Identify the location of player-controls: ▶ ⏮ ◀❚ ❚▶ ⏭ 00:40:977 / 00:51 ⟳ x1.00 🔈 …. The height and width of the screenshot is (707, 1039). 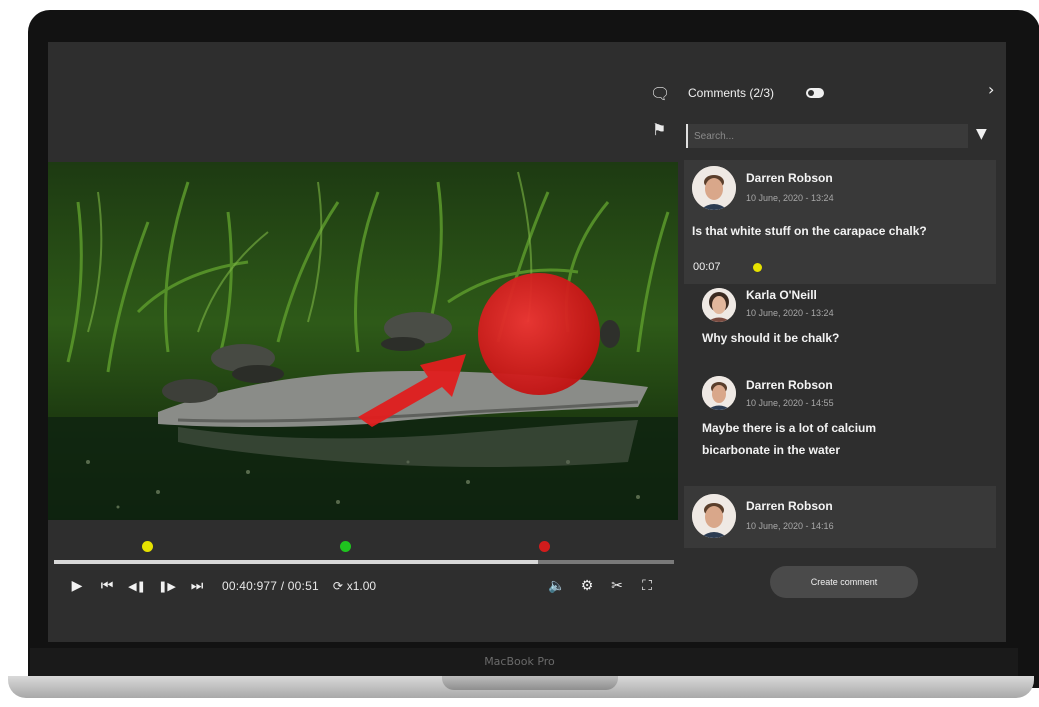
(362, 586).